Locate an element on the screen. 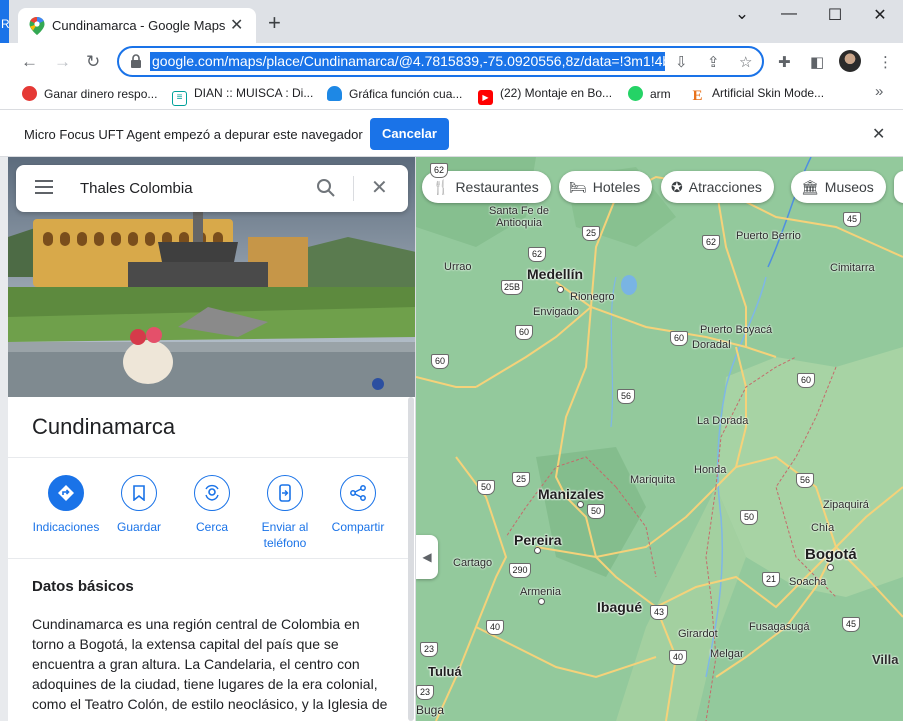  city-label: Tuluá is located at coordinates (445, 671).